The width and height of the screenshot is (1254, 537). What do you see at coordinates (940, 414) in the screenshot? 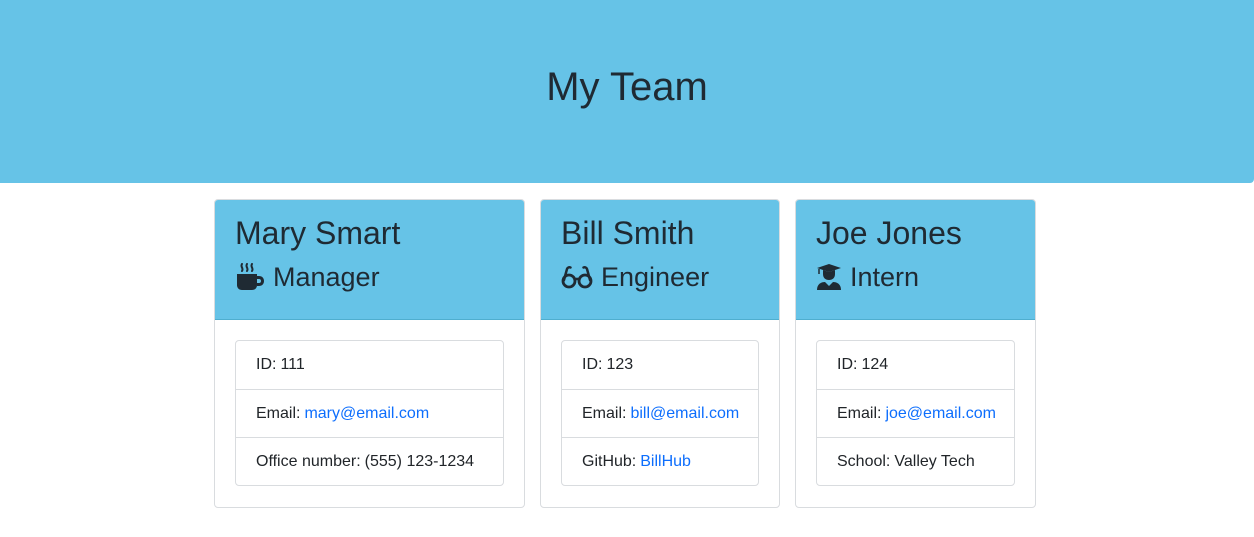
I see `email-link: joe@email.com` at bounding box center [940, 414].